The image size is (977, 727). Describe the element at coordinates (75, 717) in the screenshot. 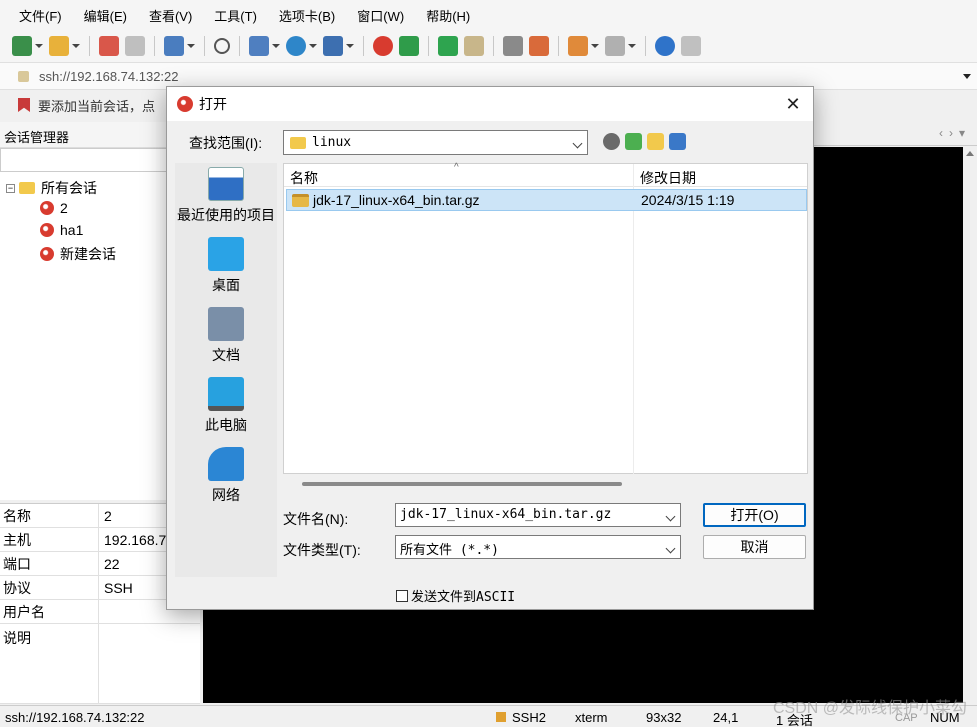

I see `status-address: ssh://192.168.74.132:22` at that location.